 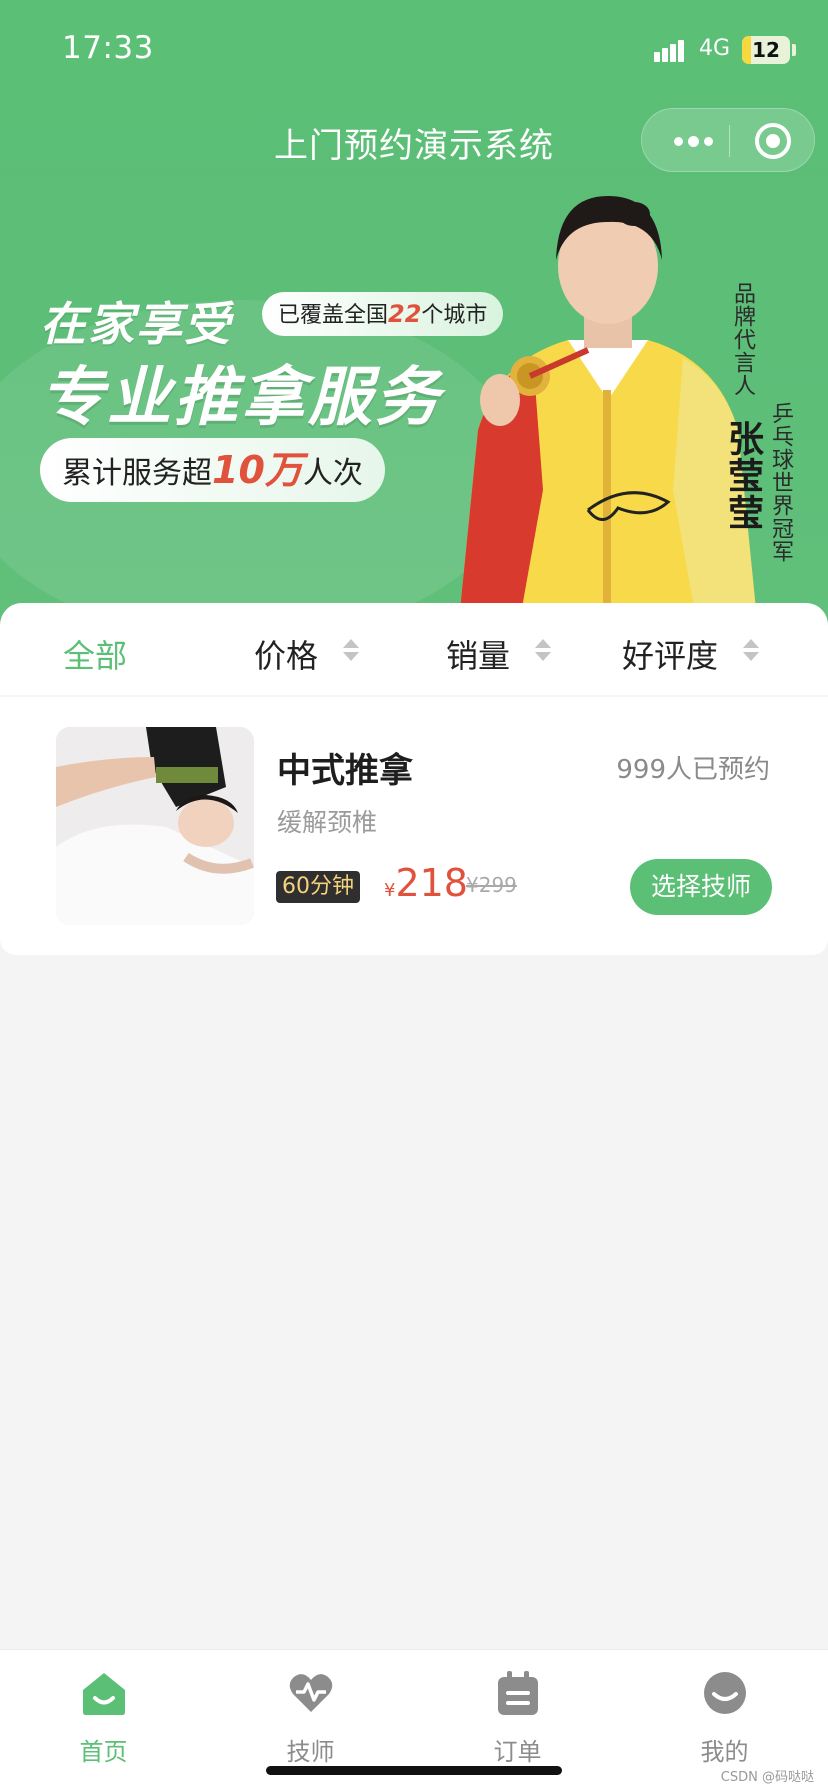 What do you see at coordinates (103, 1721) in the screenshot?
I see `tab-home: 首页` at bounding box center [103, 1721].